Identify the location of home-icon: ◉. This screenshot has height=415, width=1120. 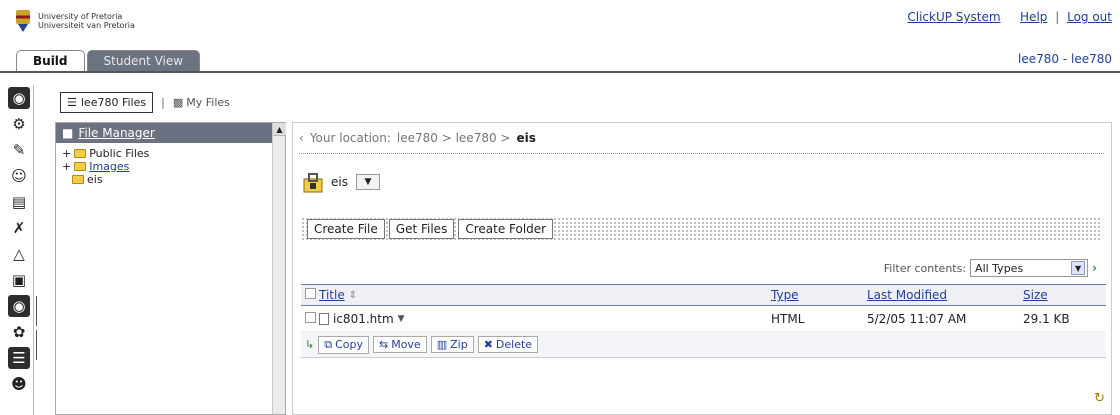
(19, 98).